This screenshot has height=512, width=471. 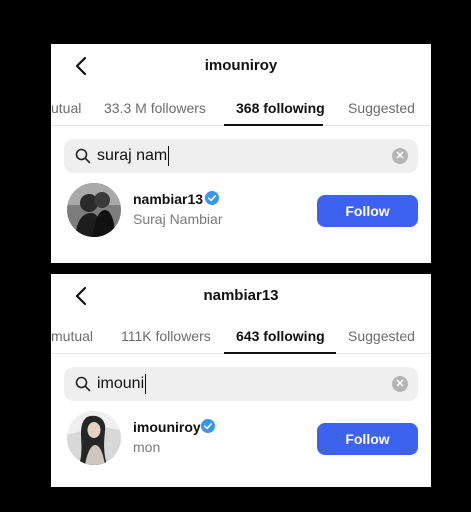 What do you see at coordinates (168, 199) in the screenshot?
I see `result-username: nambiar13` at bounding box center [168, 199].